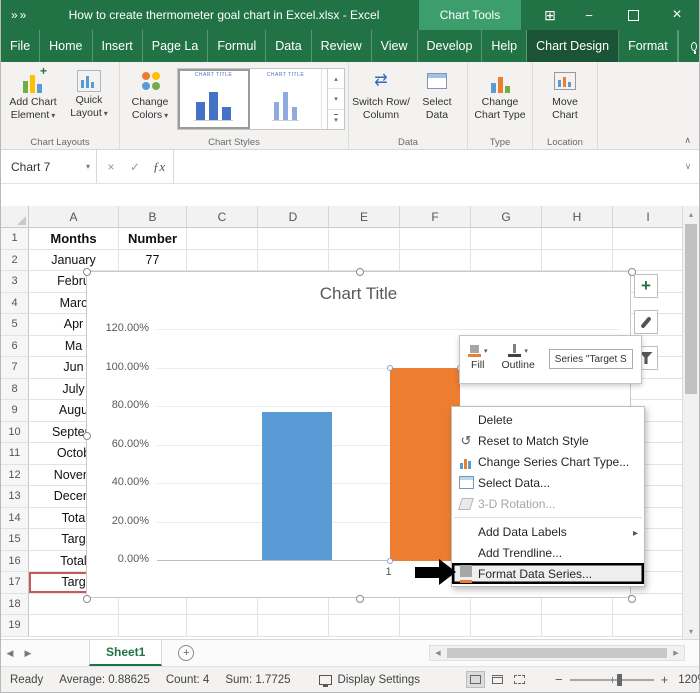  I want to click on enter-icon: ✓, so click(135, 167).